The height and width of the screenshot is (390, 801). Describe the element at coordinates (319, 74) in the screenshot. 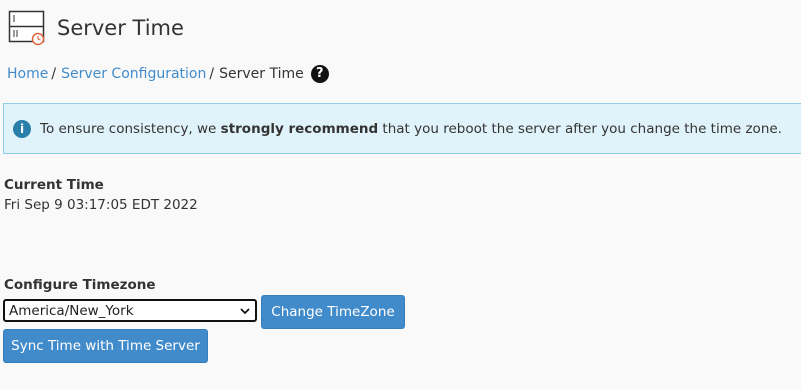

I see `question-circle-icon: ?` at that location.